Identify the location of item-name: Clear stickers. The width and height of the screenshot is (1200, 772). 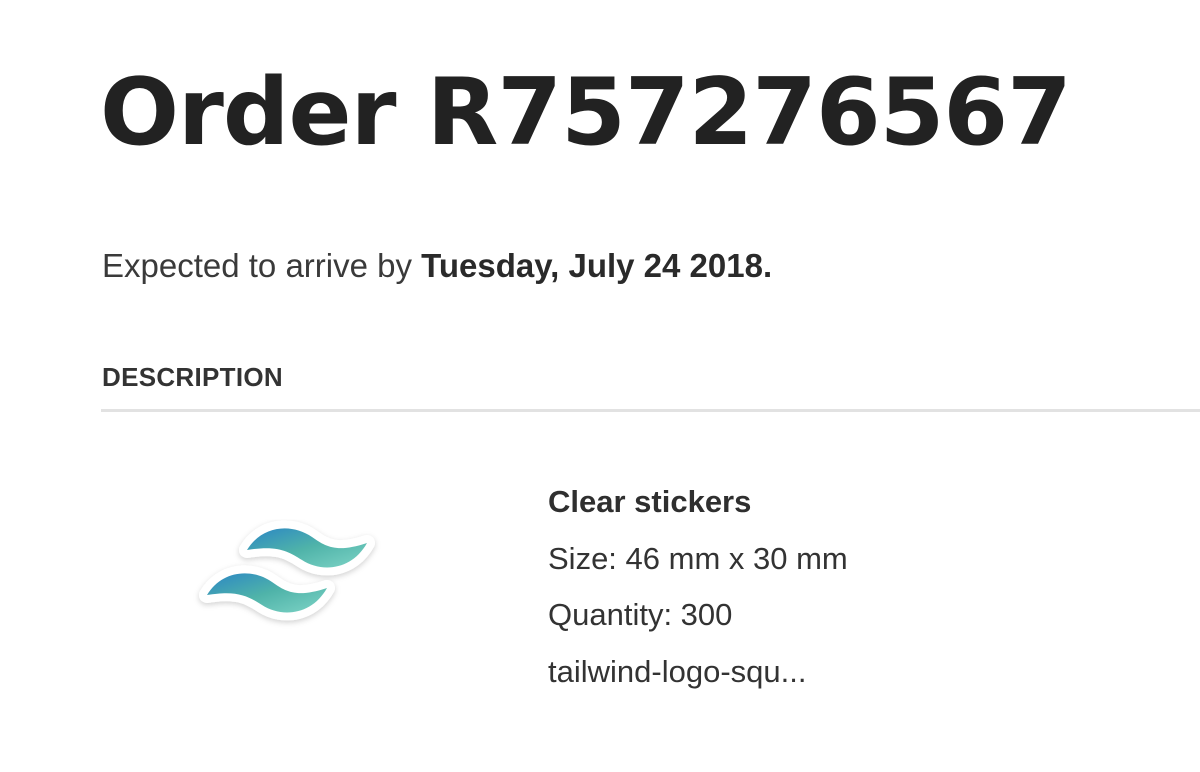
(650, 501).